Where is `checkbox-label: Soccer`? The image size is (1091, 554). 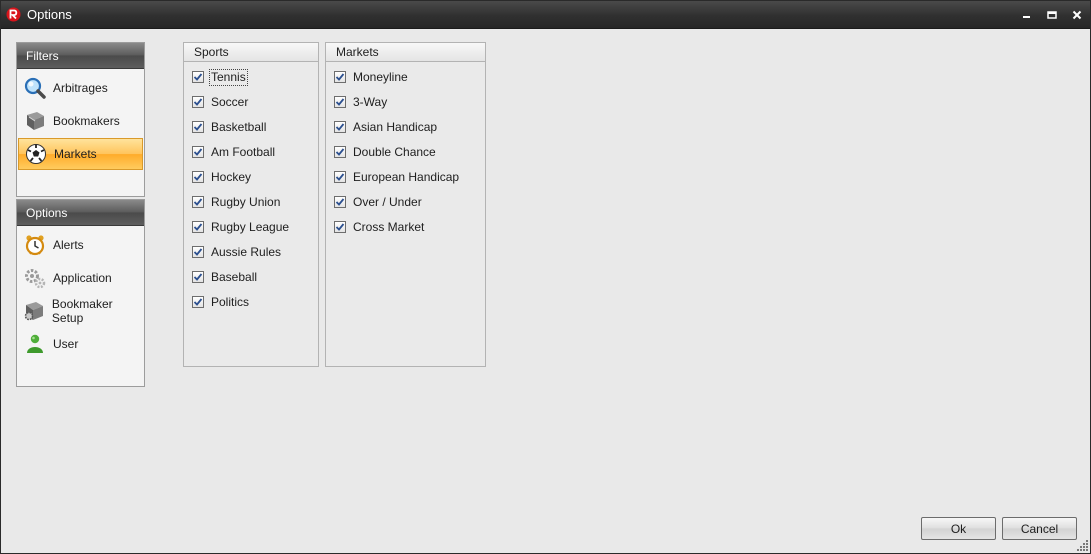
checkbox-label: Soccer is located at coordinates (230, 101).